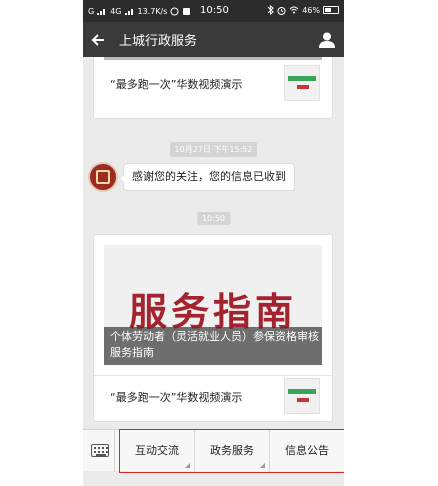 This screenshot has width=438, height=486. I want to click on article-banner: 服务指南 个体劳动者（灵活就业人员）参保资格审核服务指南, so click(213, 305).